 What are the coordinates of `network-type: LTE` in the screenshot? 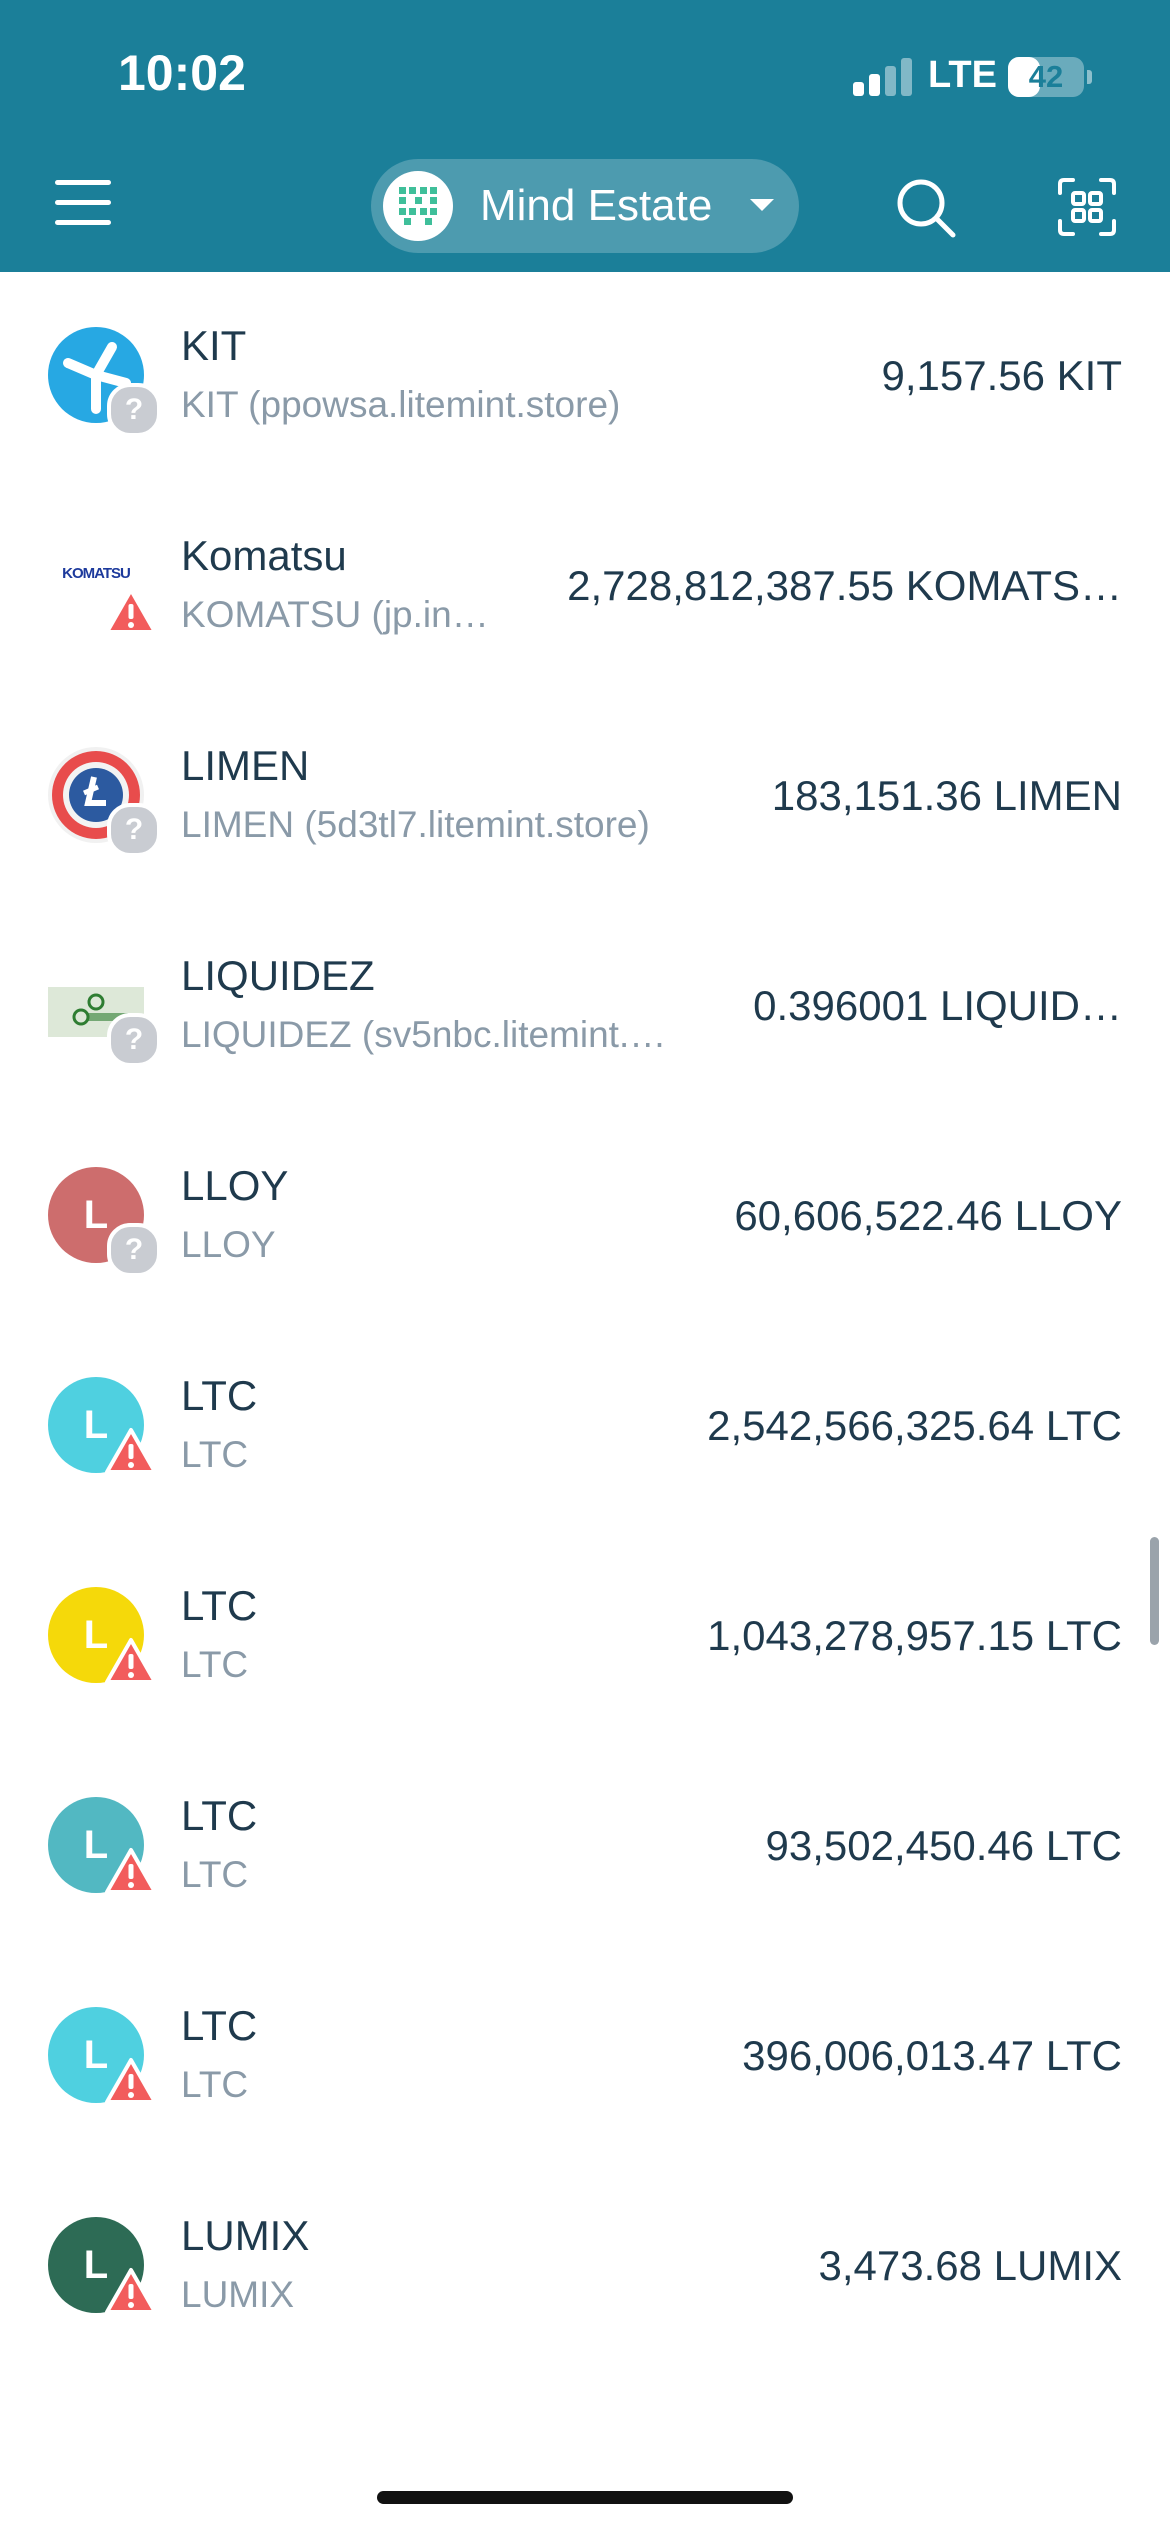 It's located at (962, 75).